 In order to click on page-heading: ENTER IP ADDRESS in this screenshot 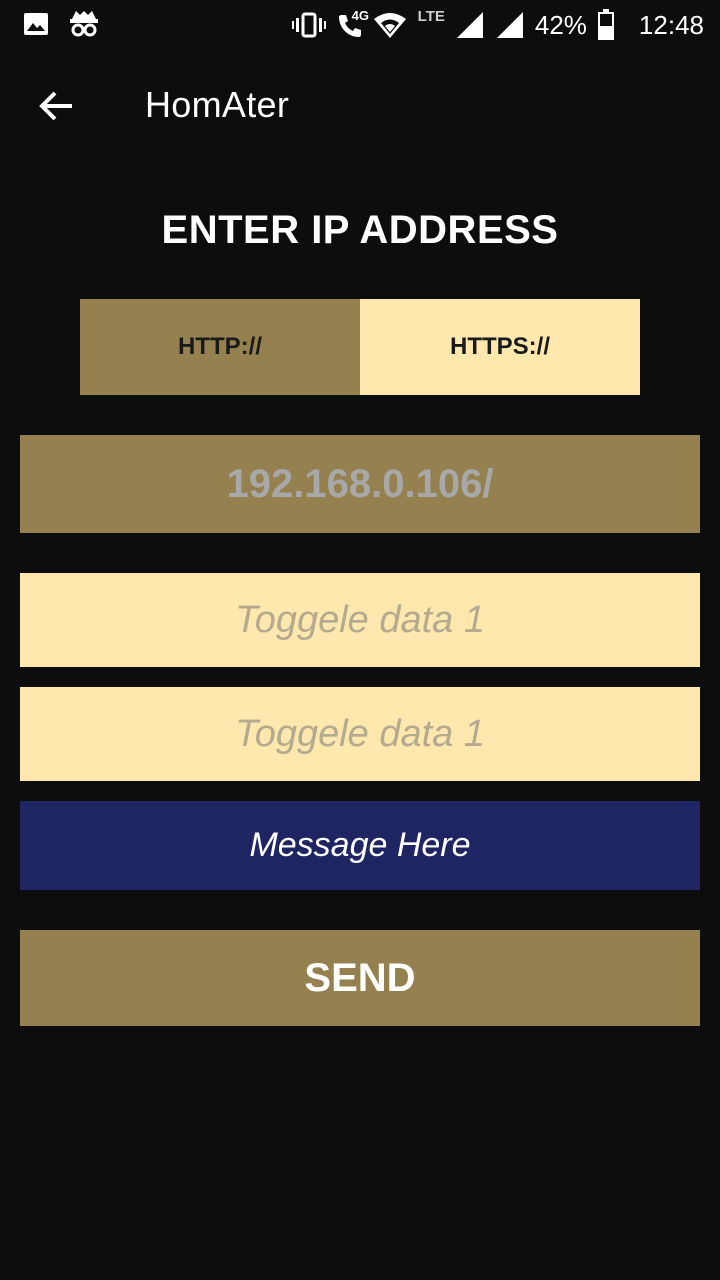, I will do `click(360, 230)`.